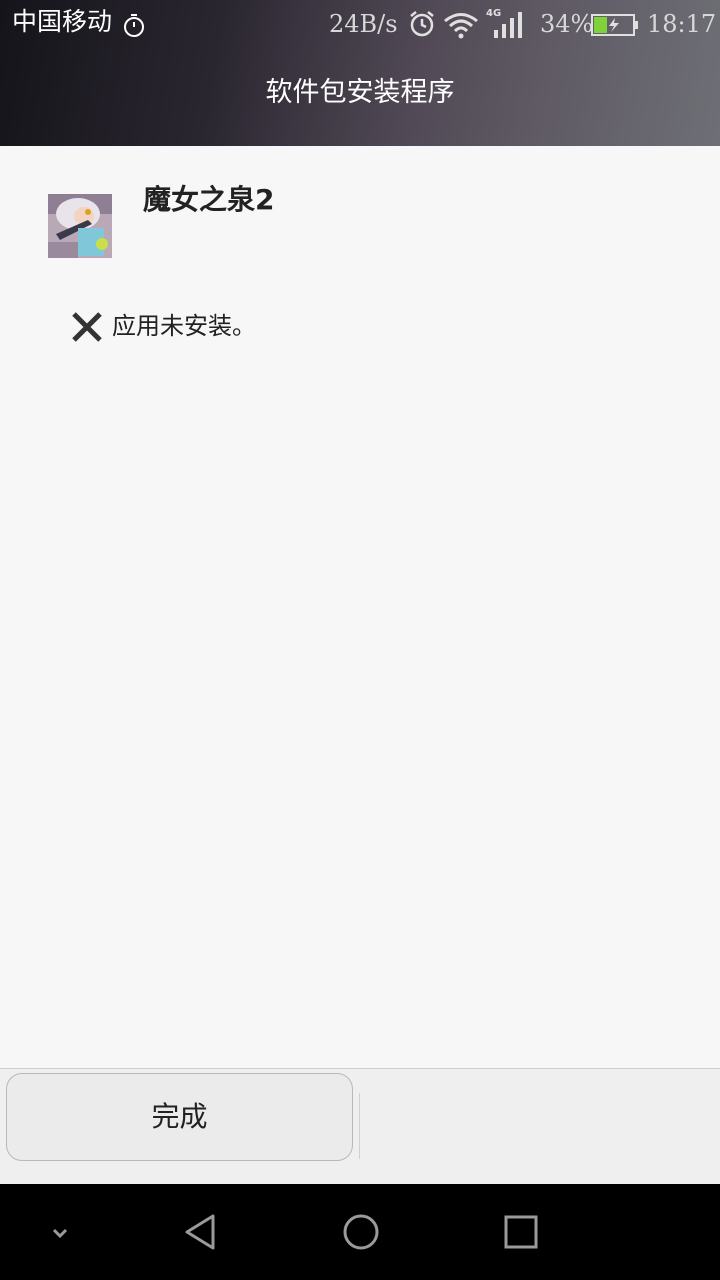  I want to click on home-icon, so click(361, 1232).